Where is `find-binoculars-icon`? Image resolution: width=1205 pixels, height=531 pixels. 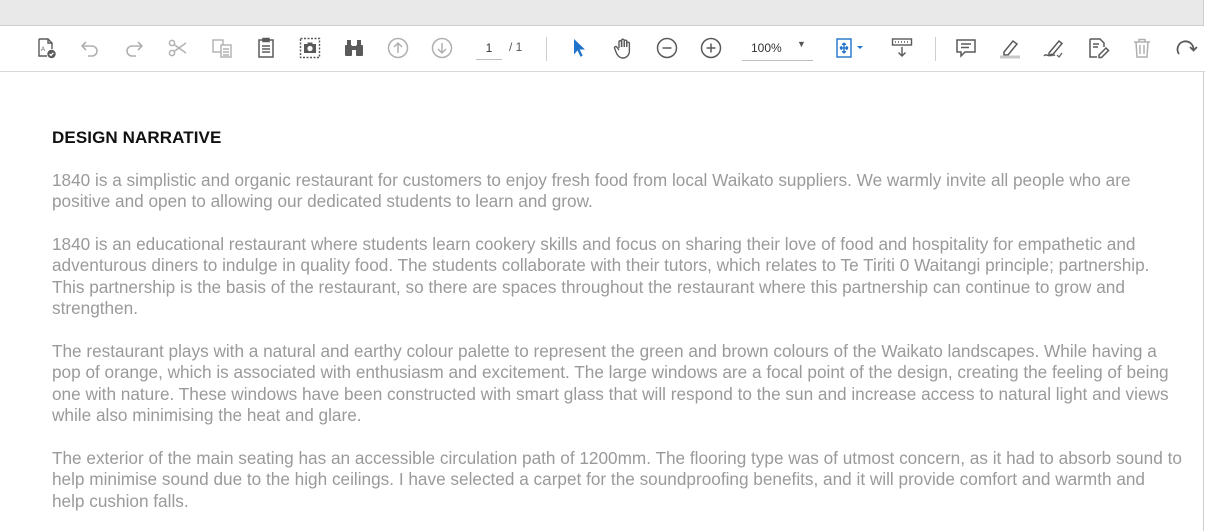
find-binoculars-icon is located at coordinates (354, 48).